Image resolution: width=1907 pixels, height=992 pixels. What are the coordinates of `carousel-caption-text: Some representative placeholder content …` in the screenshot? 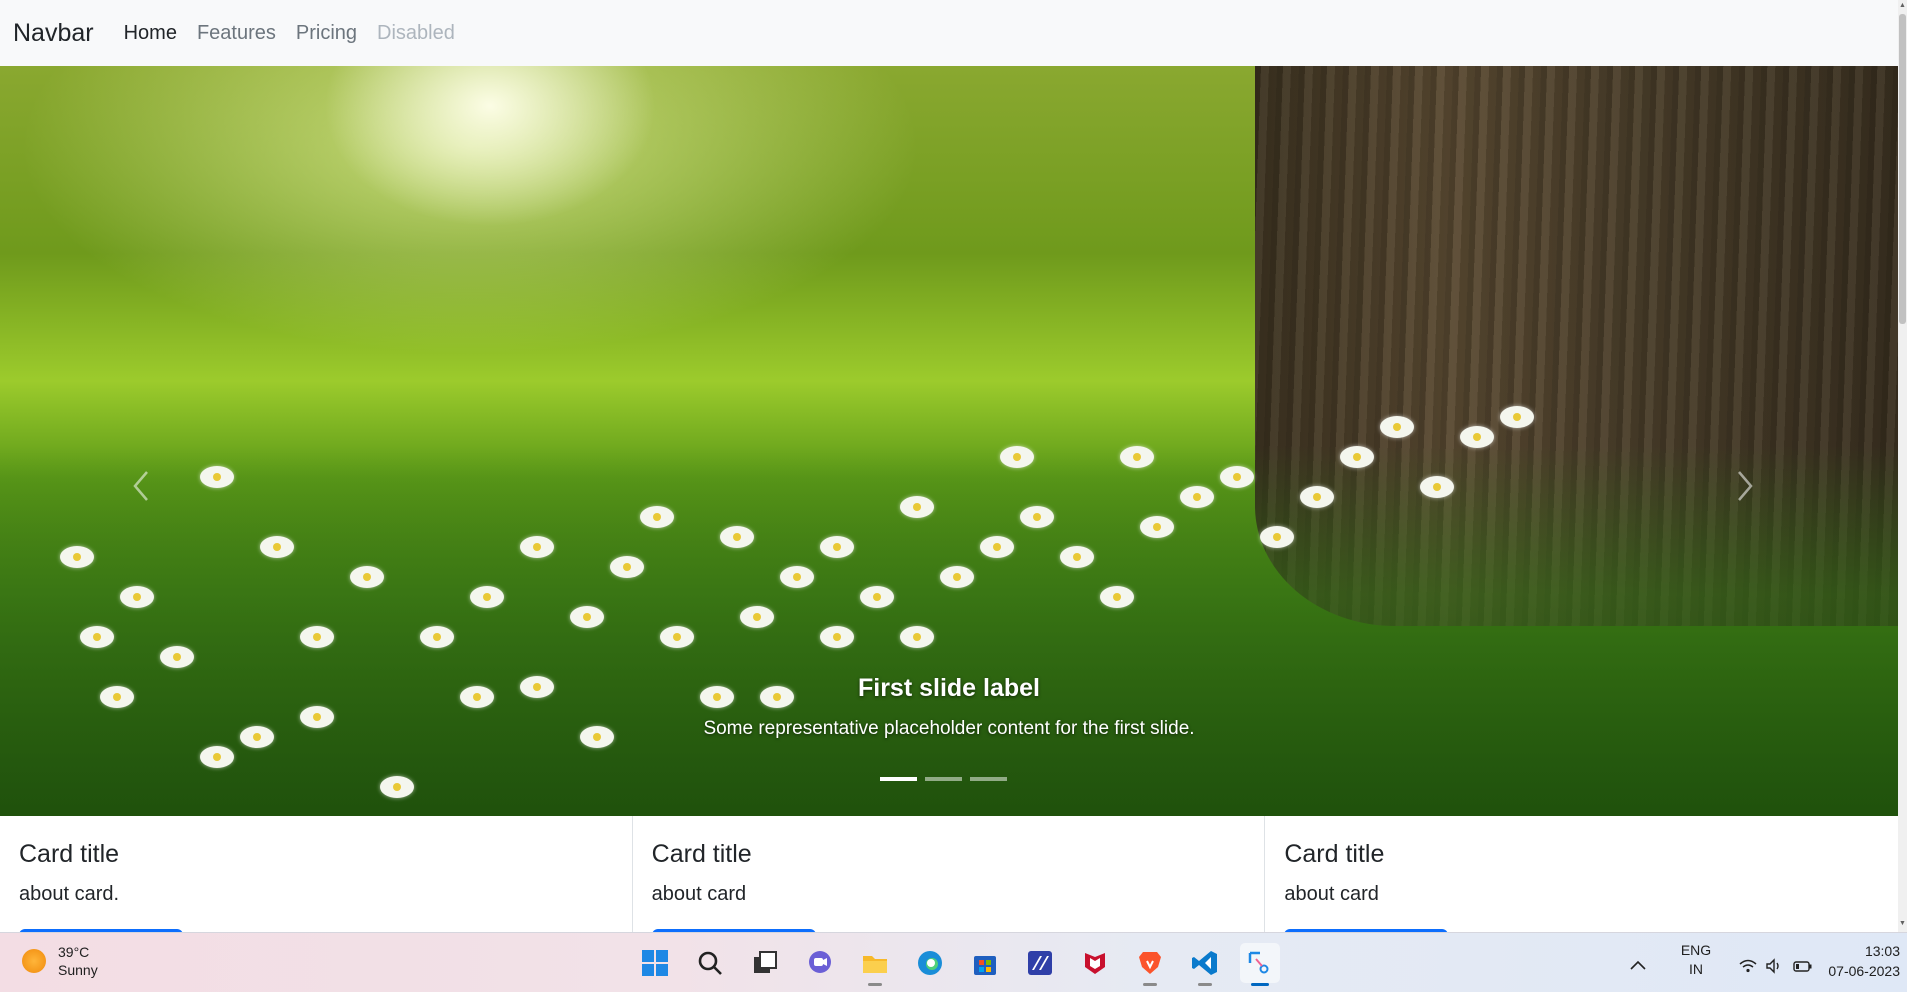 It's located at (949, 728).